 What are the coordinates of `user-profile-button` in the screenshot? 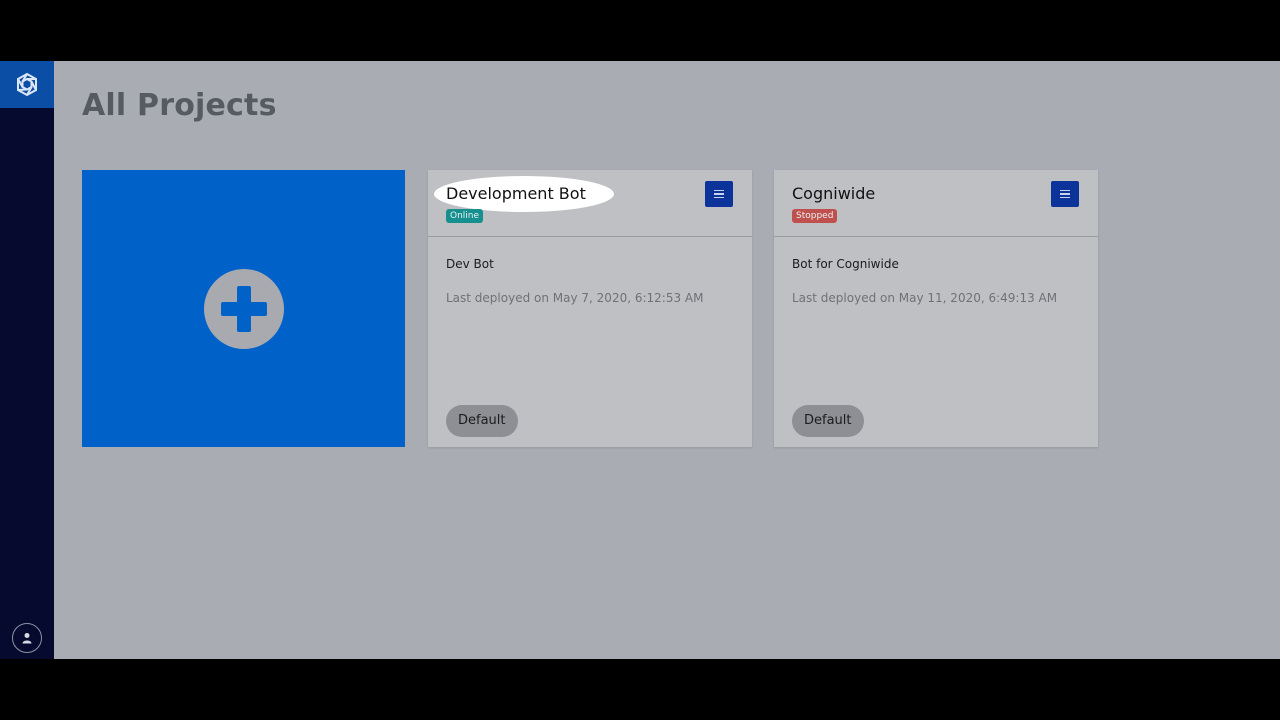 It's located at (27, 638).